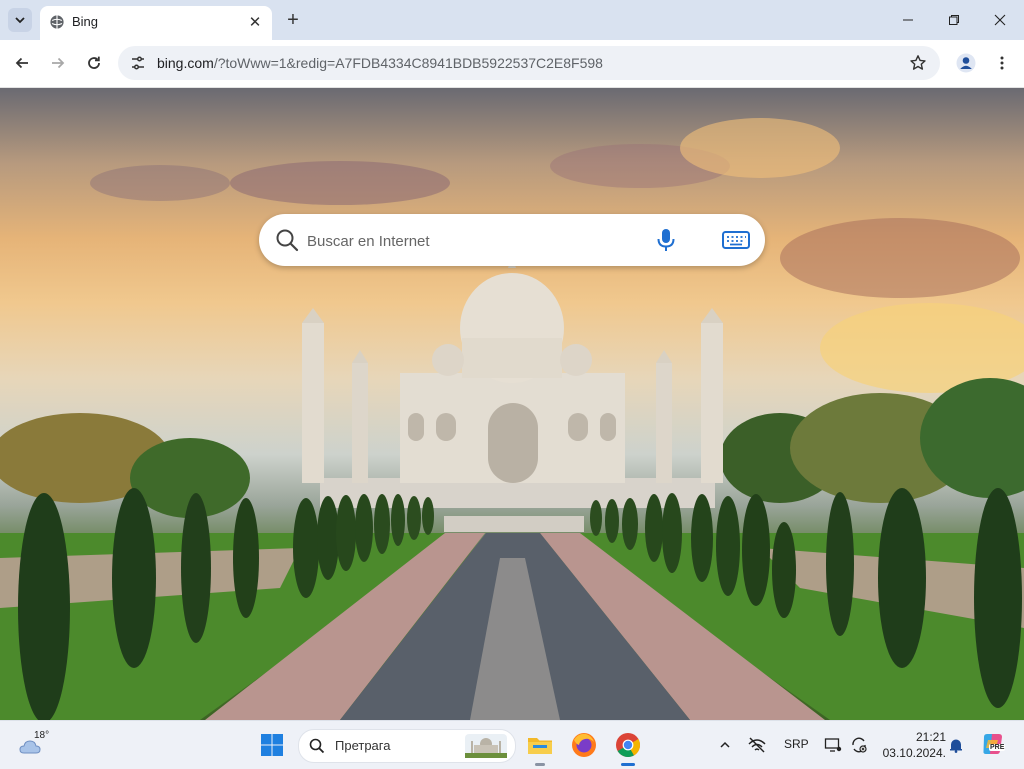 This screenshot has height=769, width=1024. I want to click on tab-title: Bing, so click(85, 21).